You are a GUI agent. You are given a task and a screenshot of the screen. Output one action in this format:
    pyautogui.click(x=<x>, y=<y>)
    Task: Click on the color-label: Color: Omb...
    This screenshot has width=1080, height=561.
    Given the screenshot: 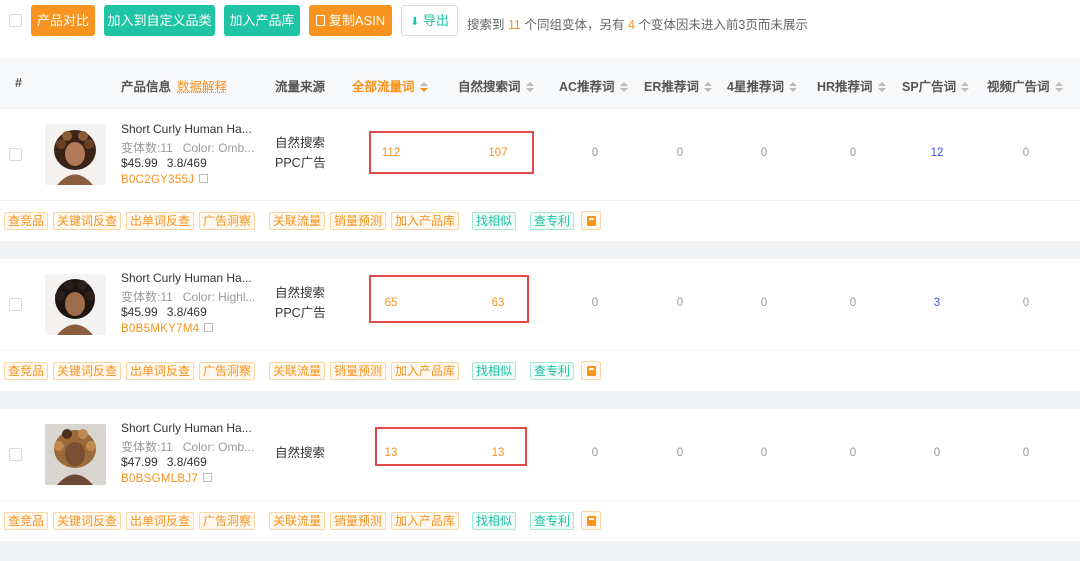 What is the action you would take?
    pyautogui.click(x=218, y=447)
    